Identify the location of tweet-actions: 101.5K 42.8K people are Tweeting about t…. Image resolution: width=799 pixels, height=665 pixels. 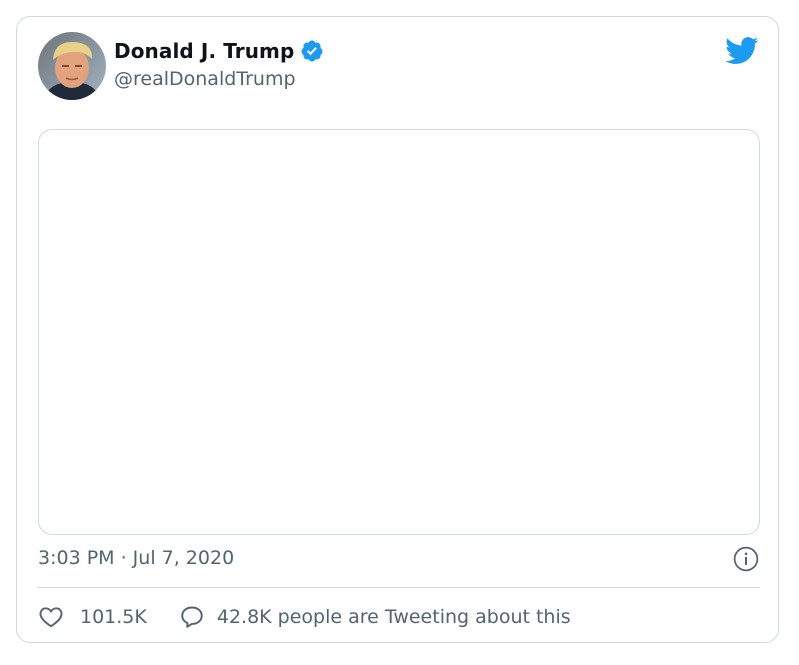
(304, 617).